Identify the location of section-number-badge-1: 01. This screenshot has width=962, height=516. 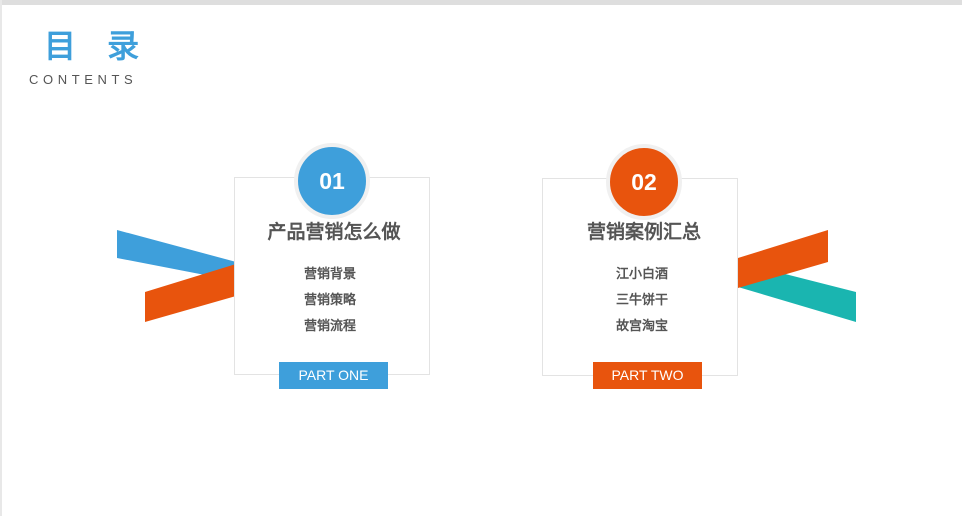
(332, 181).